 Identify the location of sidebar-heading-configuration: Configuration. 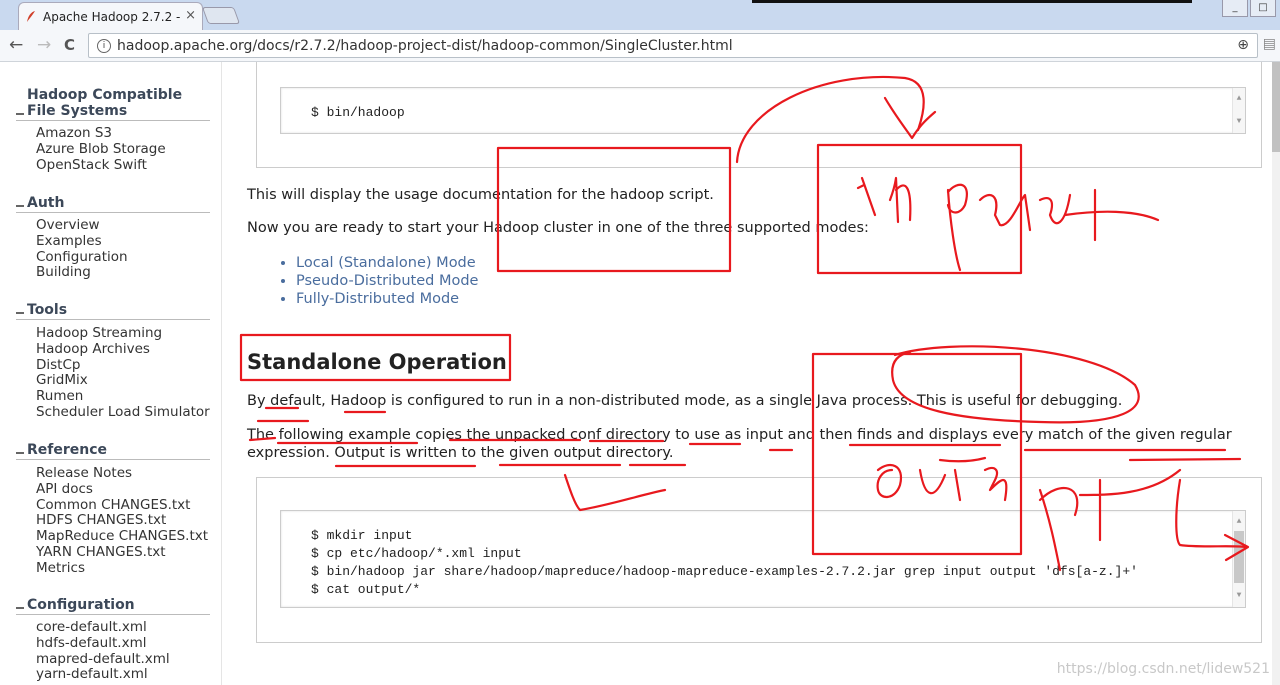
(113, 606).